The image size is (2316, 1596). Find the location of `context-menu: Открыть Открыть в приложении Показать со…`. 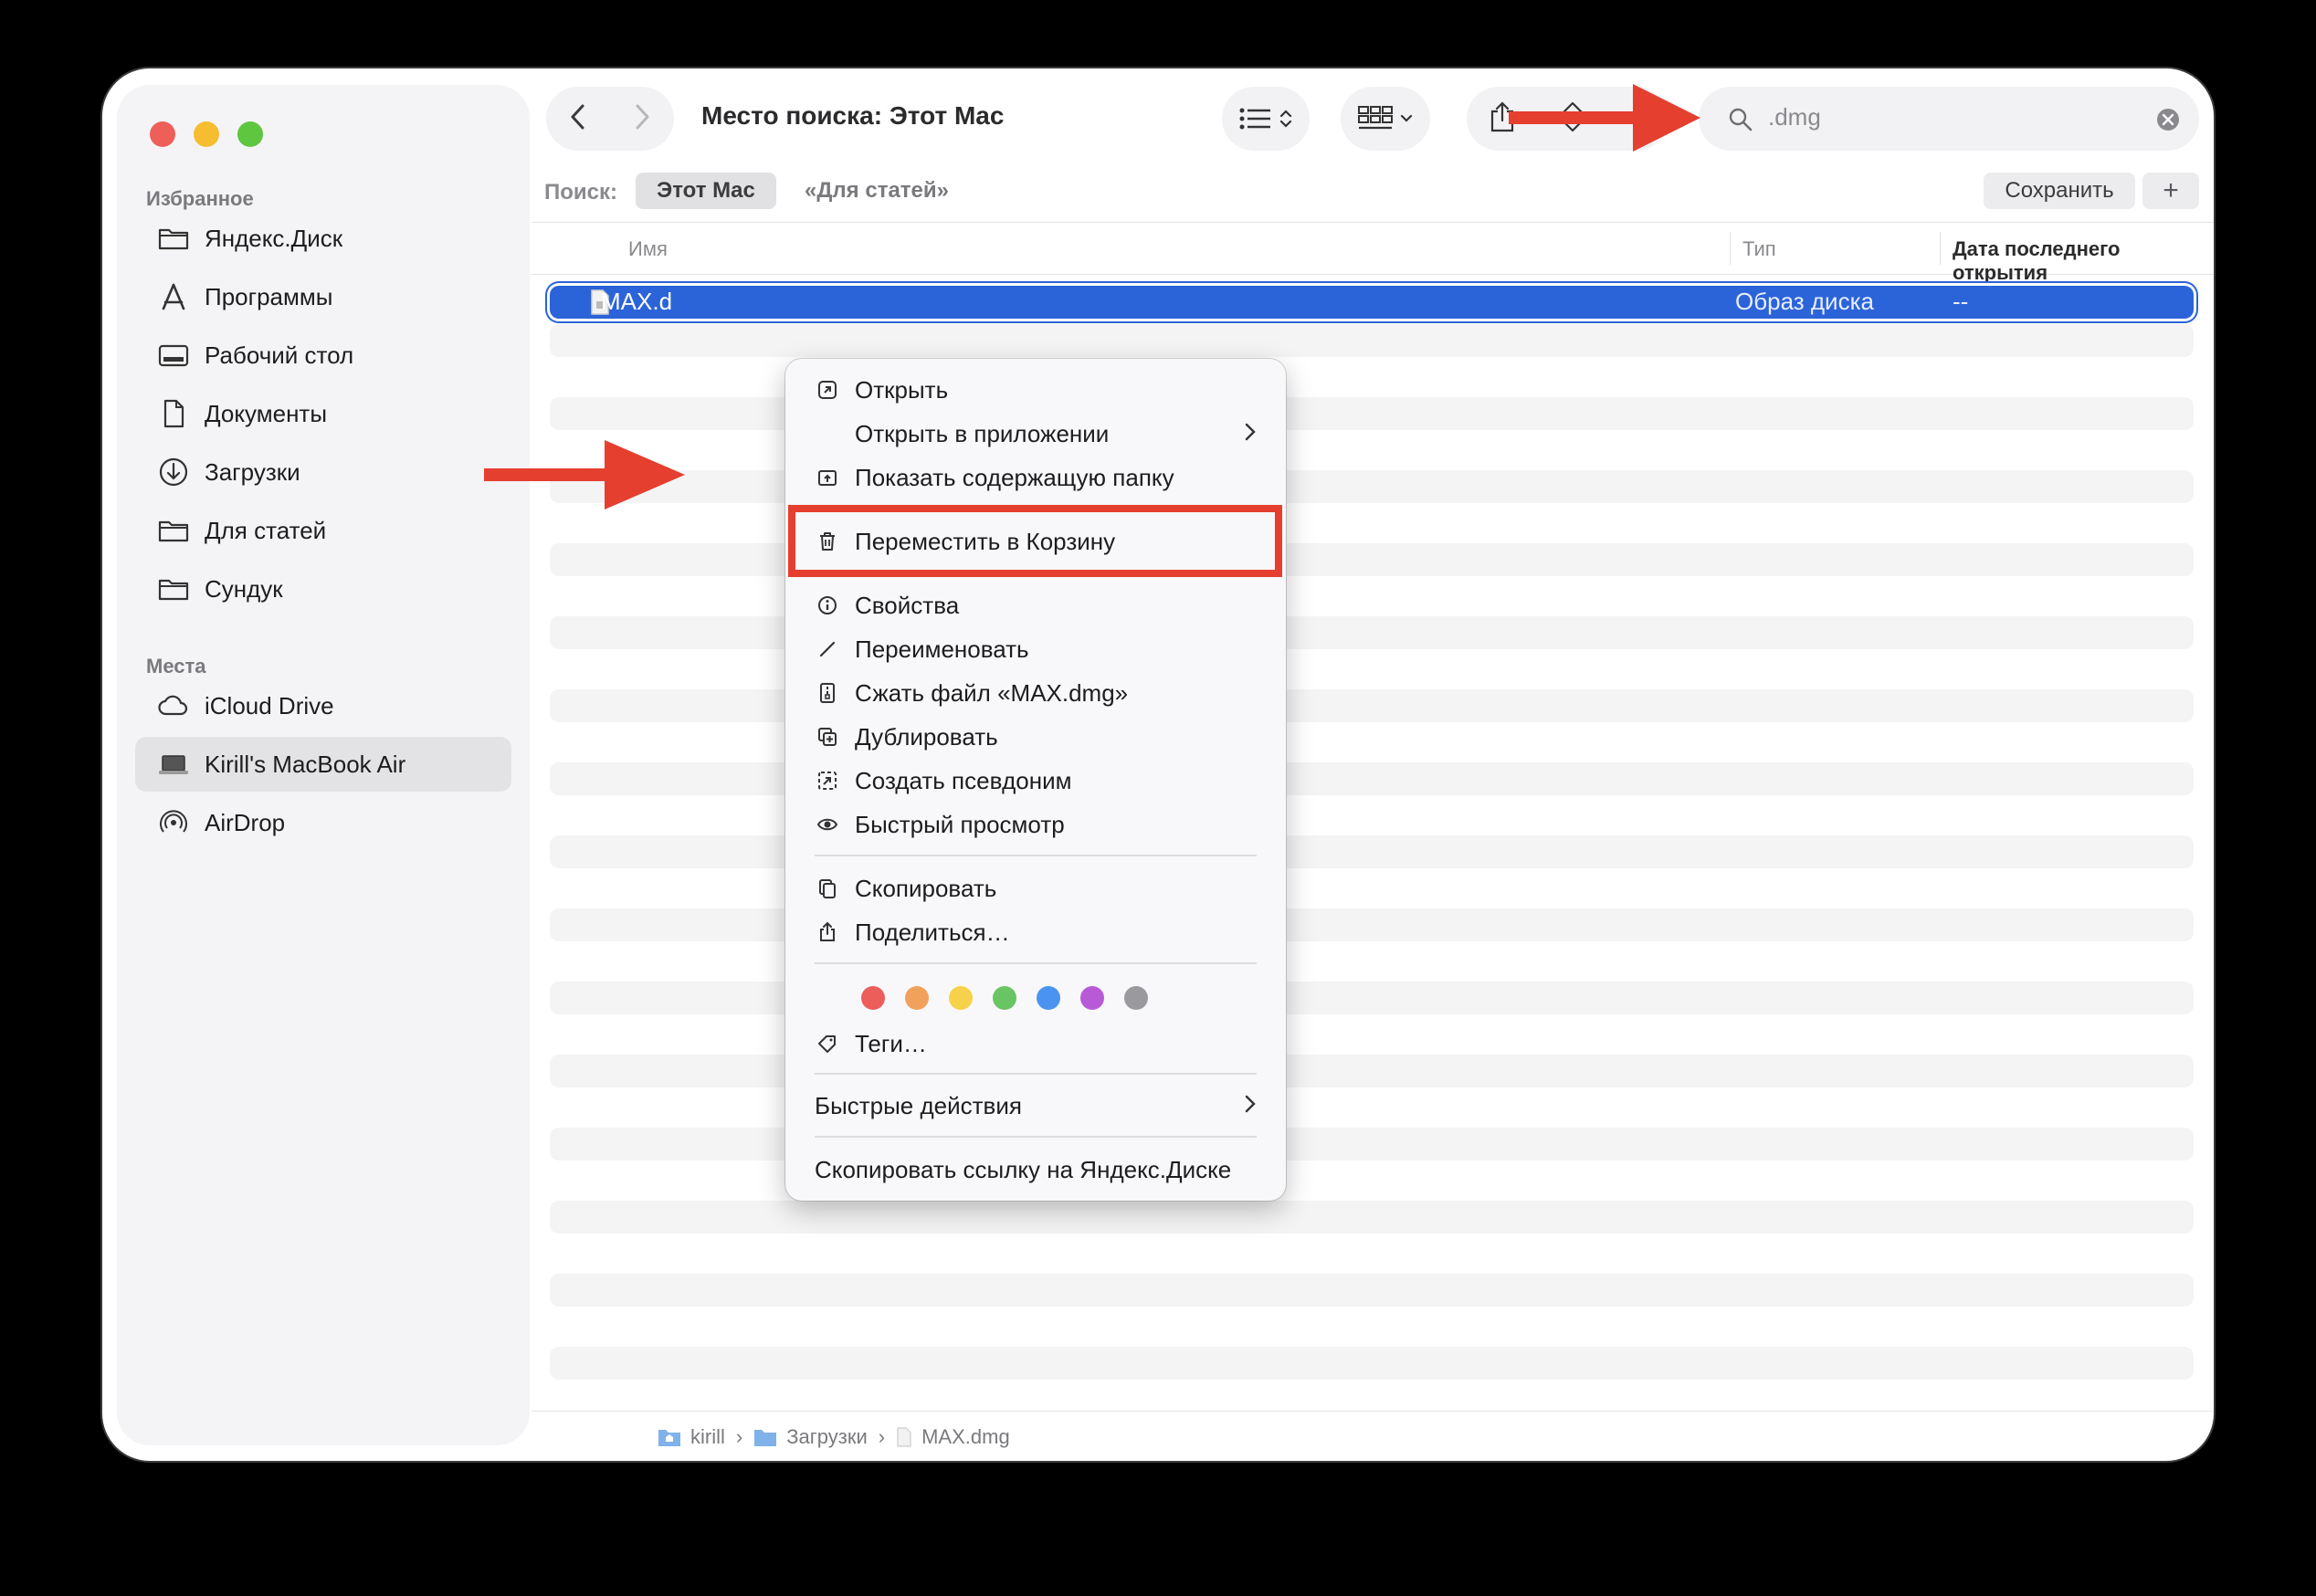

context-menu: Открыть Открыть в приложении Показать со… is located at coordinates (1035, 780).